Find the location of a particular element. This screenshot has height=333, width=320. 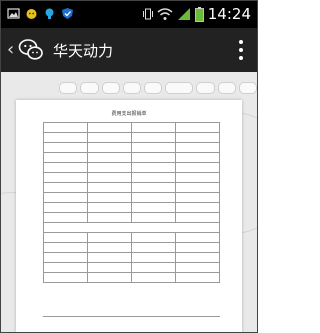

system-status-icons: 14:24 is located at coordinates (196, 14).